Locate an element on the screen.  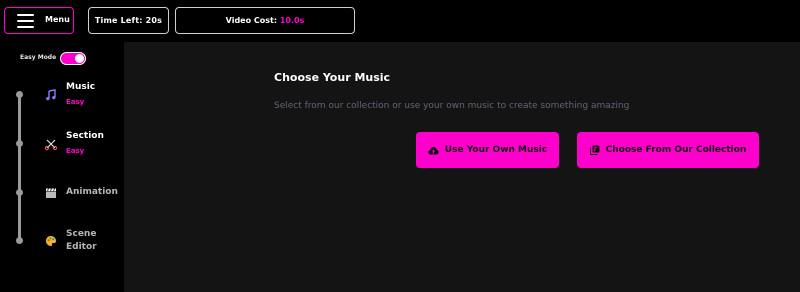
time-left-indicator: Time Left: 20s is located at coordinates (128, 20).